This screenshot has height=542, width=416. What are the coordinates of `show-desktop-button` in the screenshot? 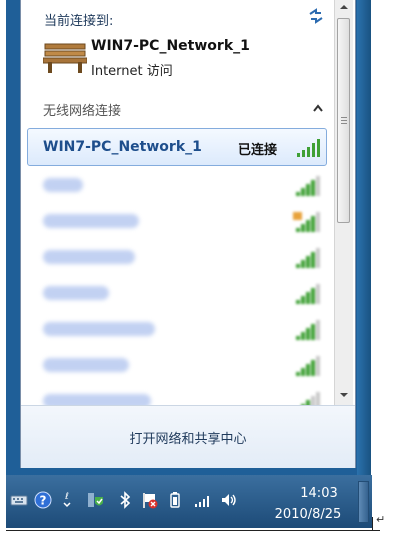 It's located at (363, 502).